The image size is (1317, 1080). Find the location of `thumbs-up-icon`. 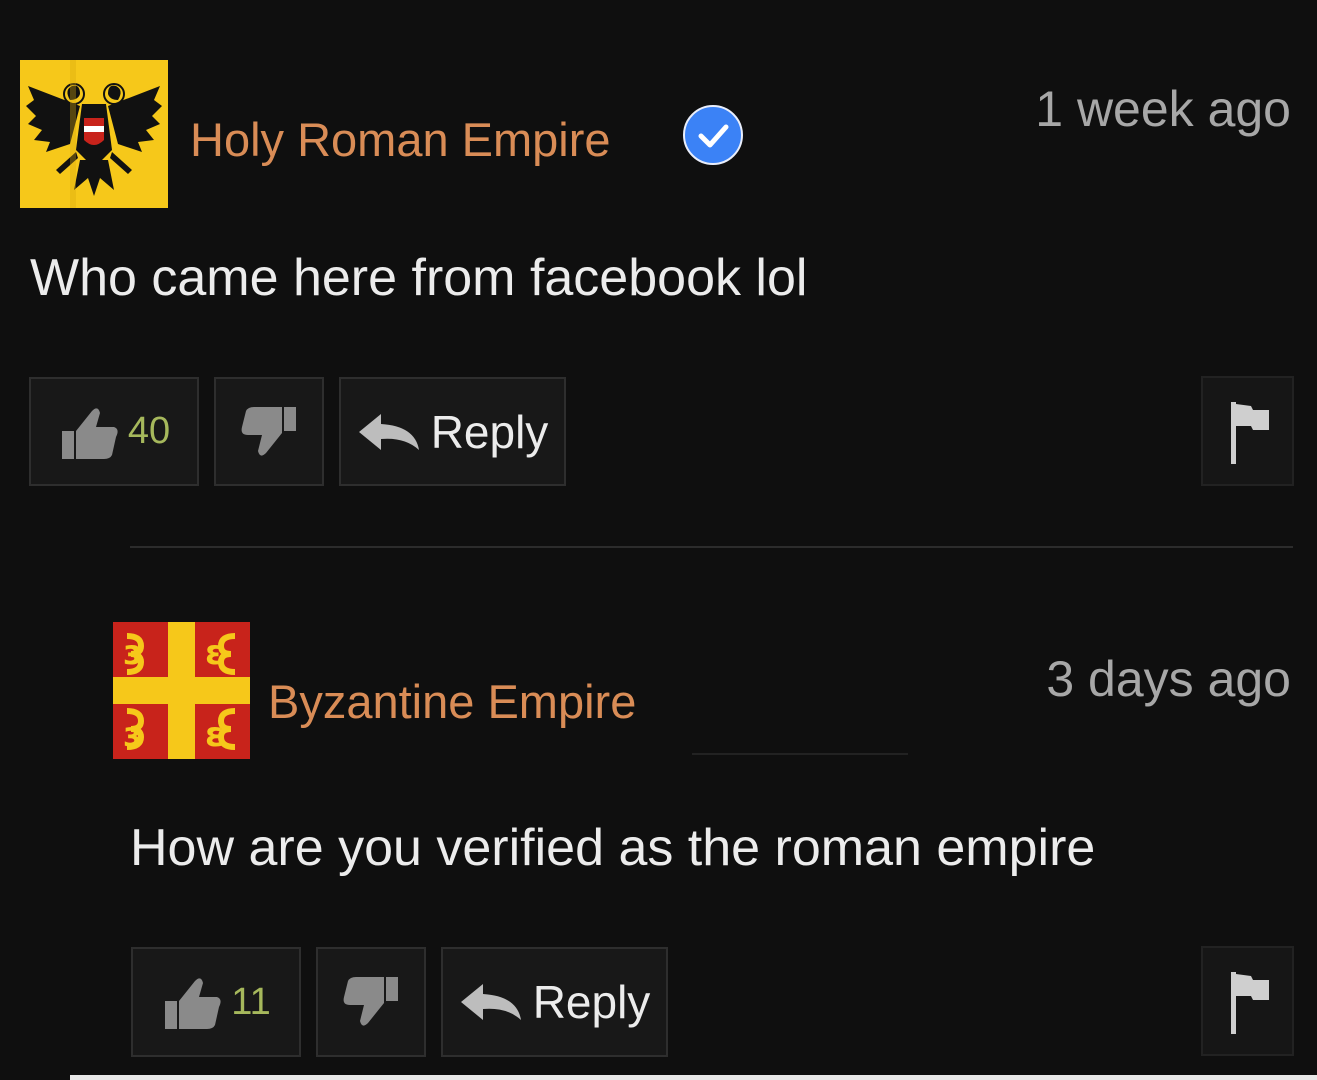

thumbs-up-icon is located at coordinates (193, 1003).